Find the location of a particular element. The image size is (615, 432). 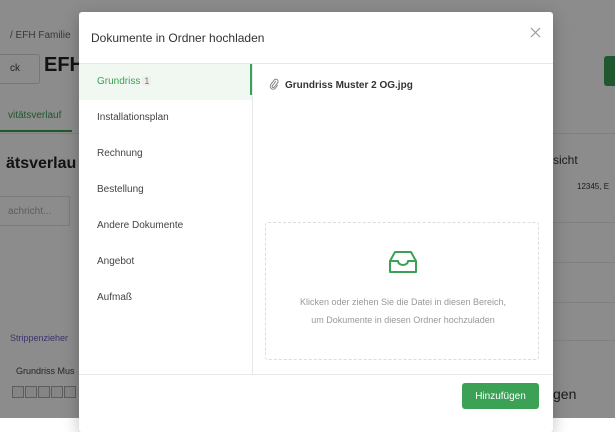

category-label: Rechnung is located at coordinates (120, 153).